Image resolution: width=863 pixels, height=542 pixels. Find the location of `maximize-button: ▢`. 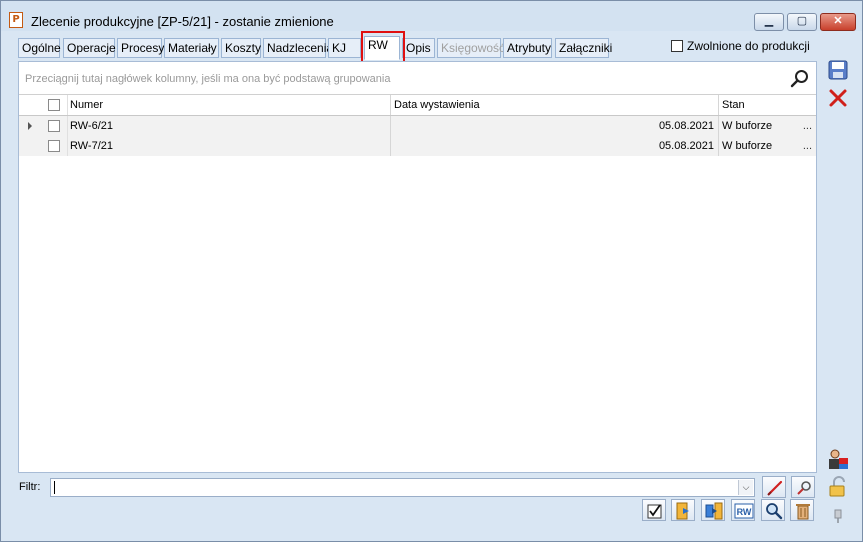

maximize-button: ▢ is located at coordinates (802, 22).